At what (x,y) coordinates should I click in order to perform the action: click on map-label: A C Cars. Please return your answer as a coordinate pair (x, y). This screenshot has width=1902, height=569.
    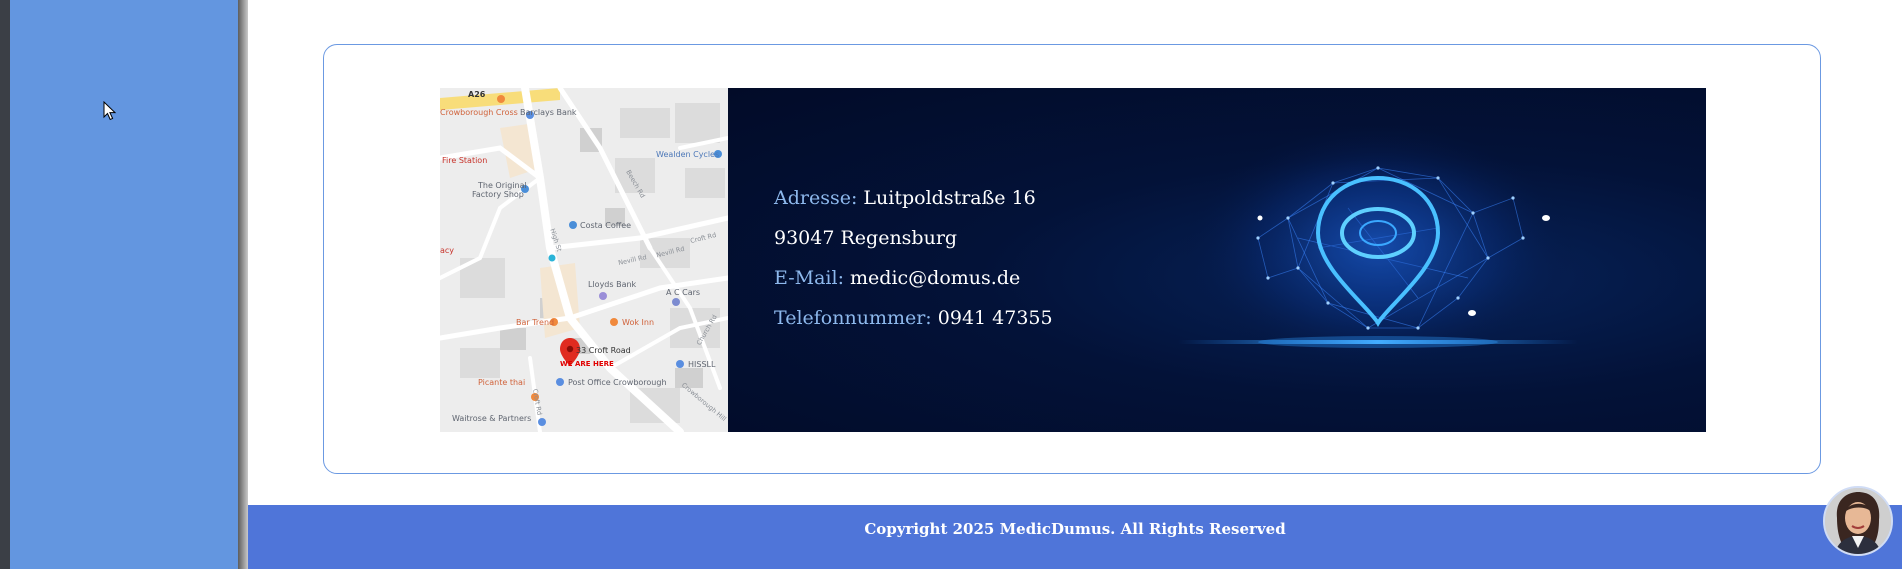
    Looking at the image, I should click on (683, 292).